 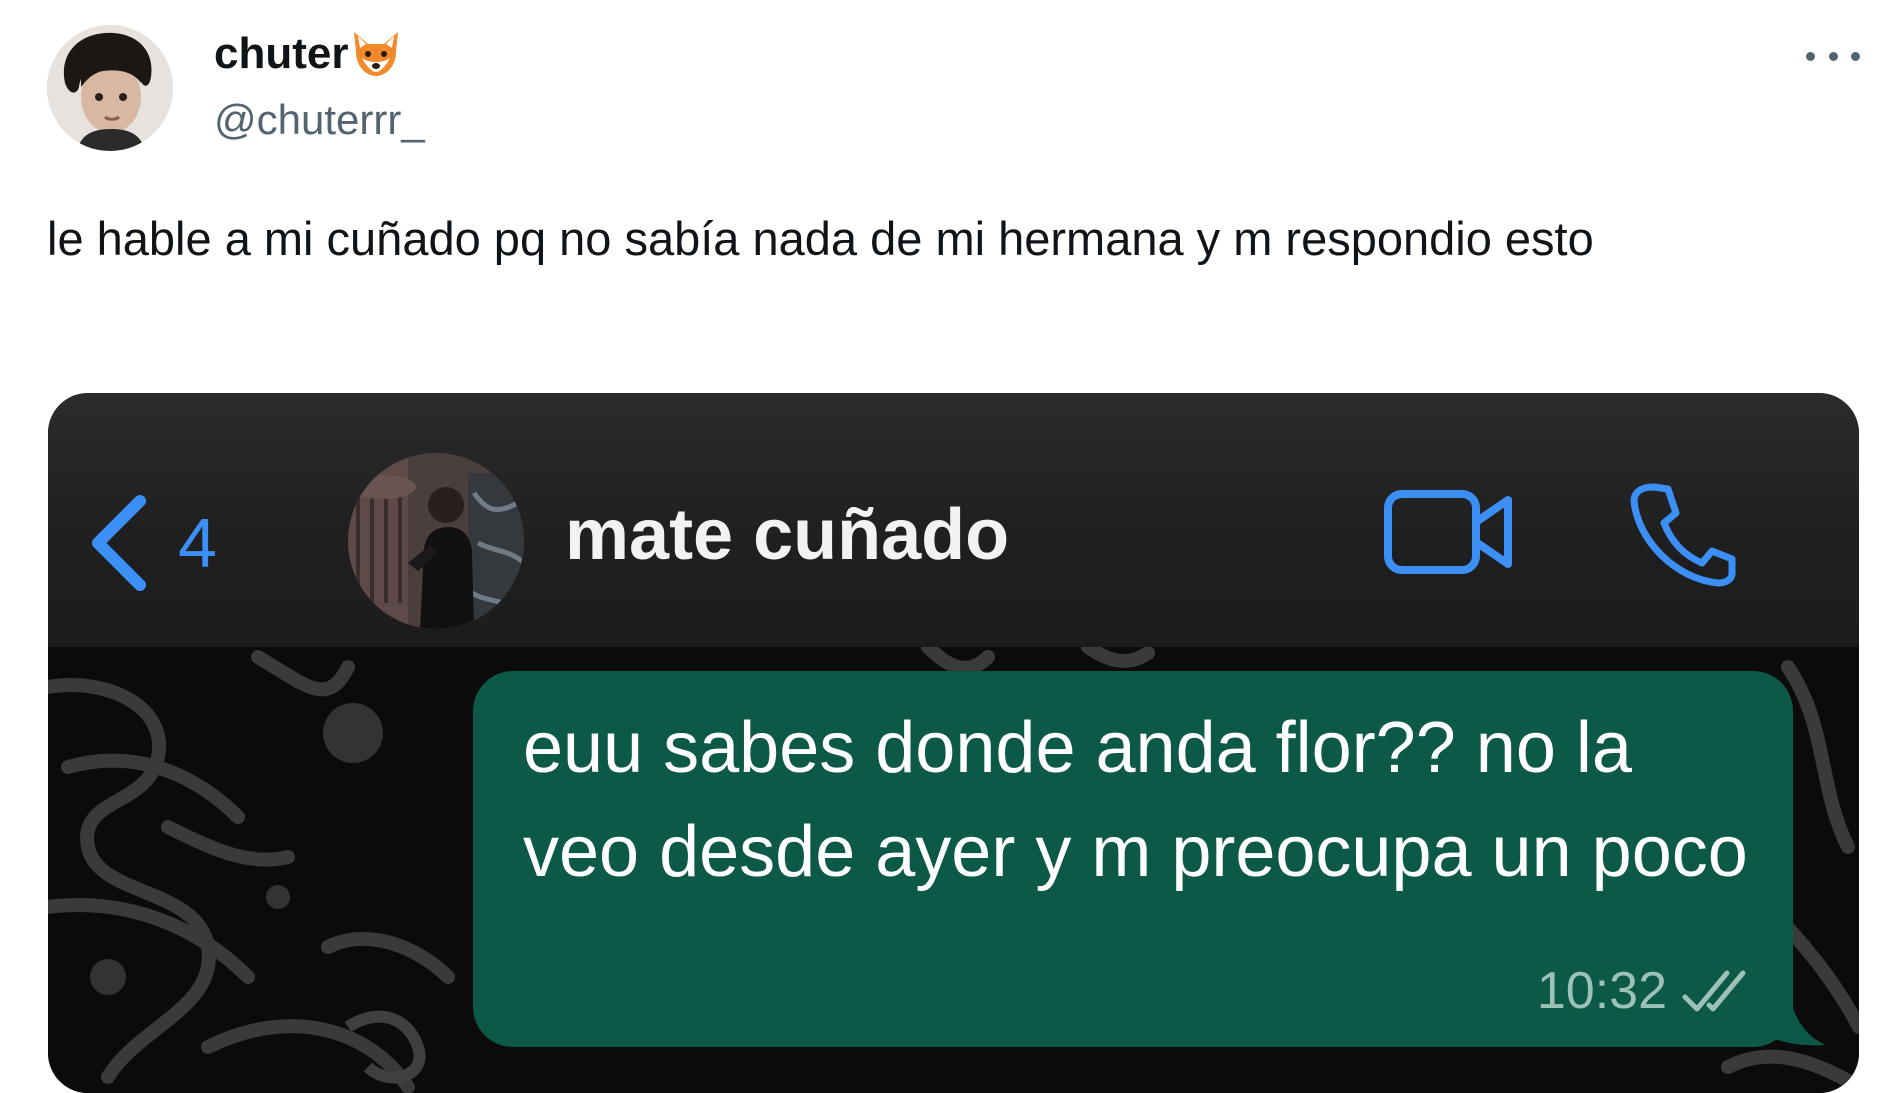 I want to click on double-check-icon, so click(x=1714, y=991).